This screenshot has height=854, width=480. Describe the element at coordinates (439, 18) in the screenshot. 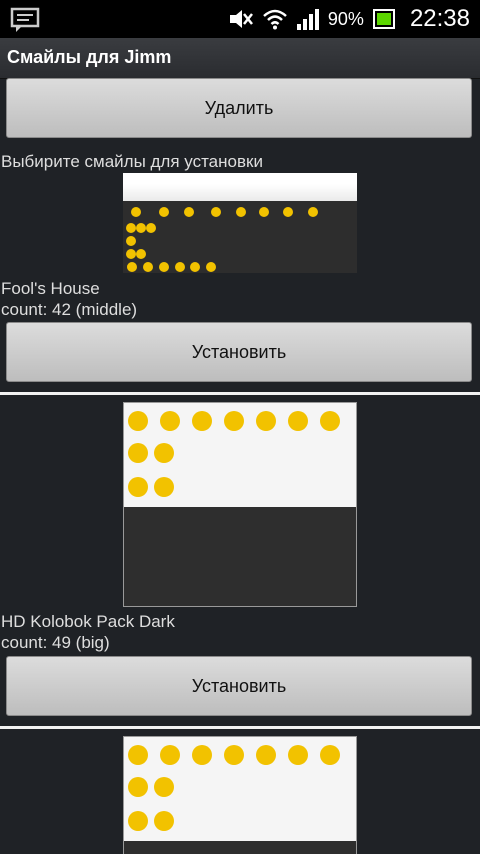

I see `clock: 22:38` at that location.